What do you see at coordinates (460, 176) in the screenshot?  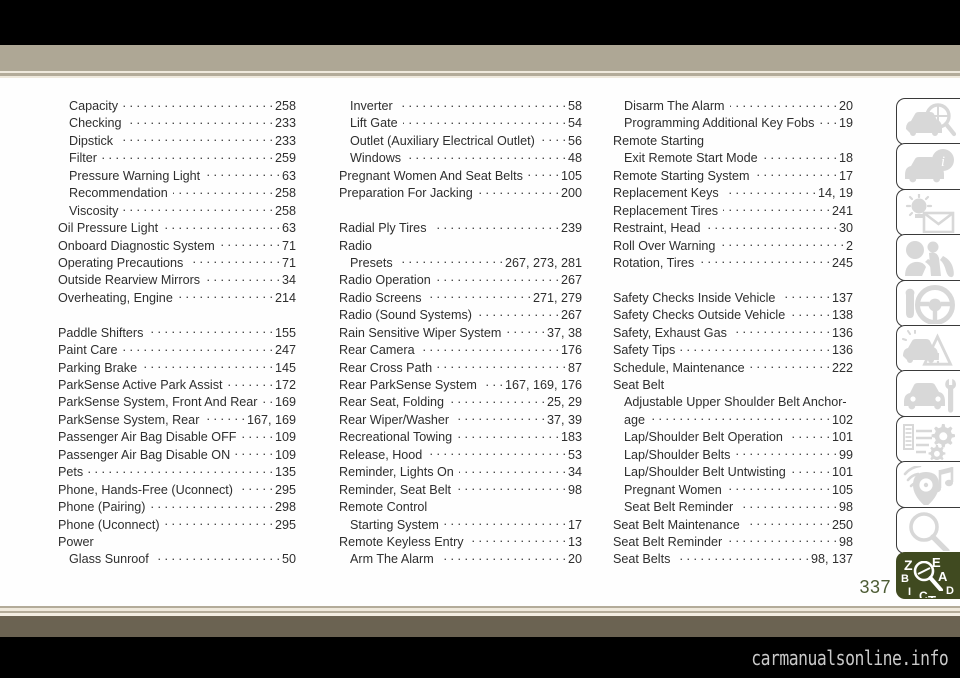 I see `index-entry: Pregnant Women And Seat Belts 105` at bounding box center [460, 176].